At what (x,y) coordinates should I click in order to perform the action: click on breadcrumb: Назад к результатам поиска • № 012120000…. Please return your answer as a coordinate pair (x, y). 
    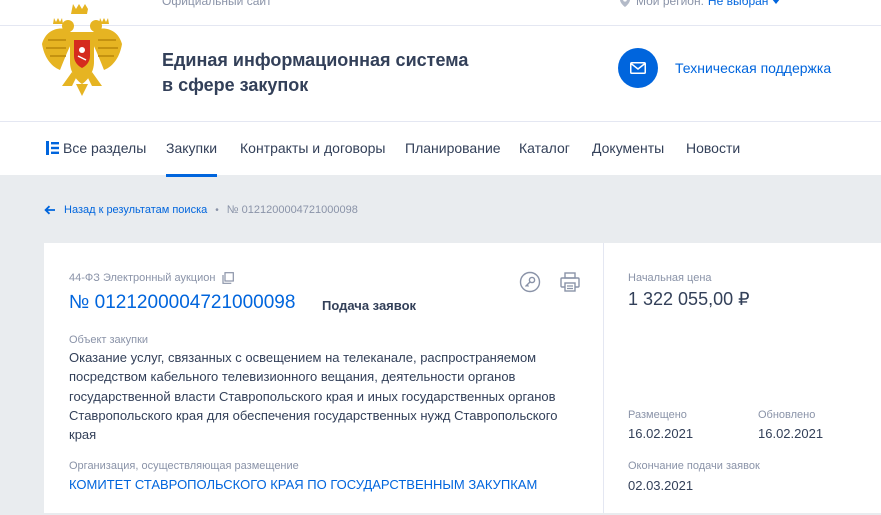
    Looking at the image, I should click on (201, 210).